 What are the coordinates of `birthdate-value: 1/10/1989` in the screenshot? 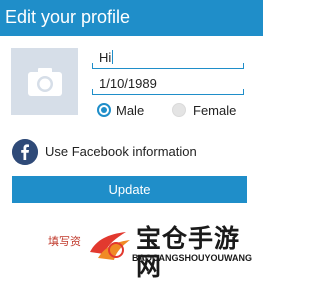 It's located at (128, 83).